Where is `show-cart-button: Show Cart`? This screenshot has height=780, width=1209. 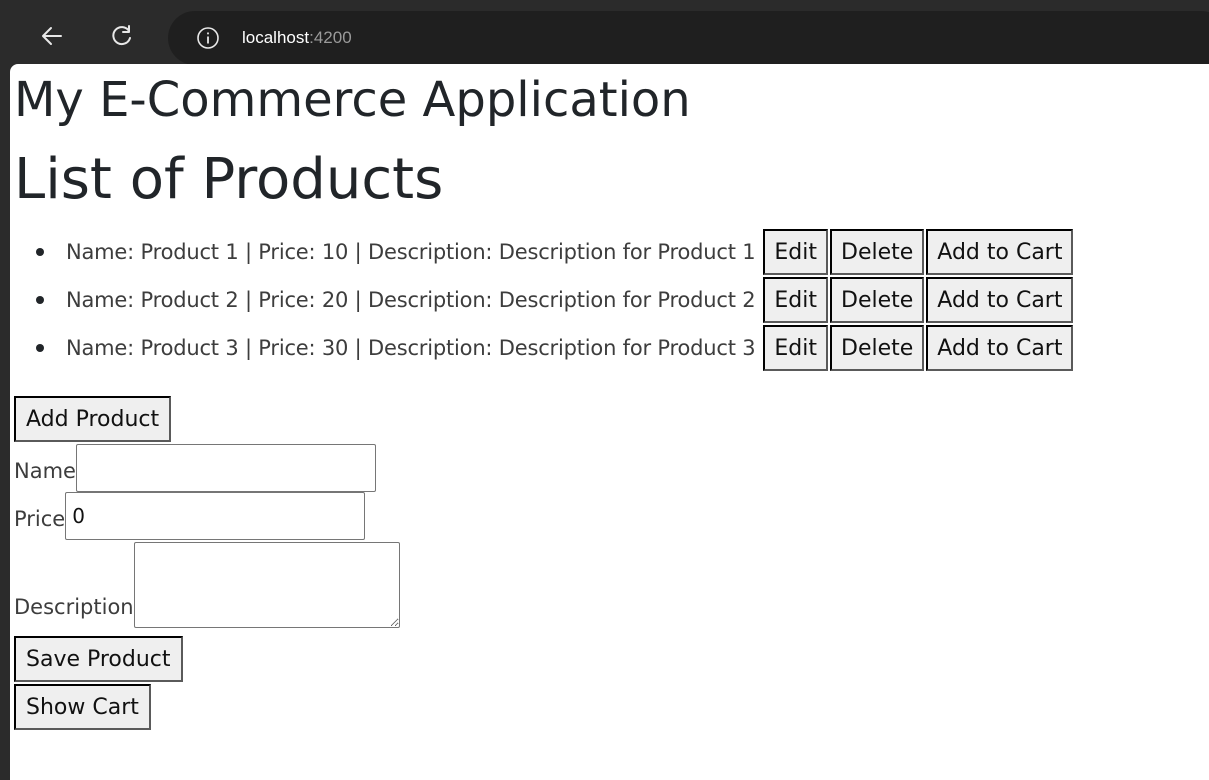
show-cart-button: Show Cart is located at coordinates (82, 707).